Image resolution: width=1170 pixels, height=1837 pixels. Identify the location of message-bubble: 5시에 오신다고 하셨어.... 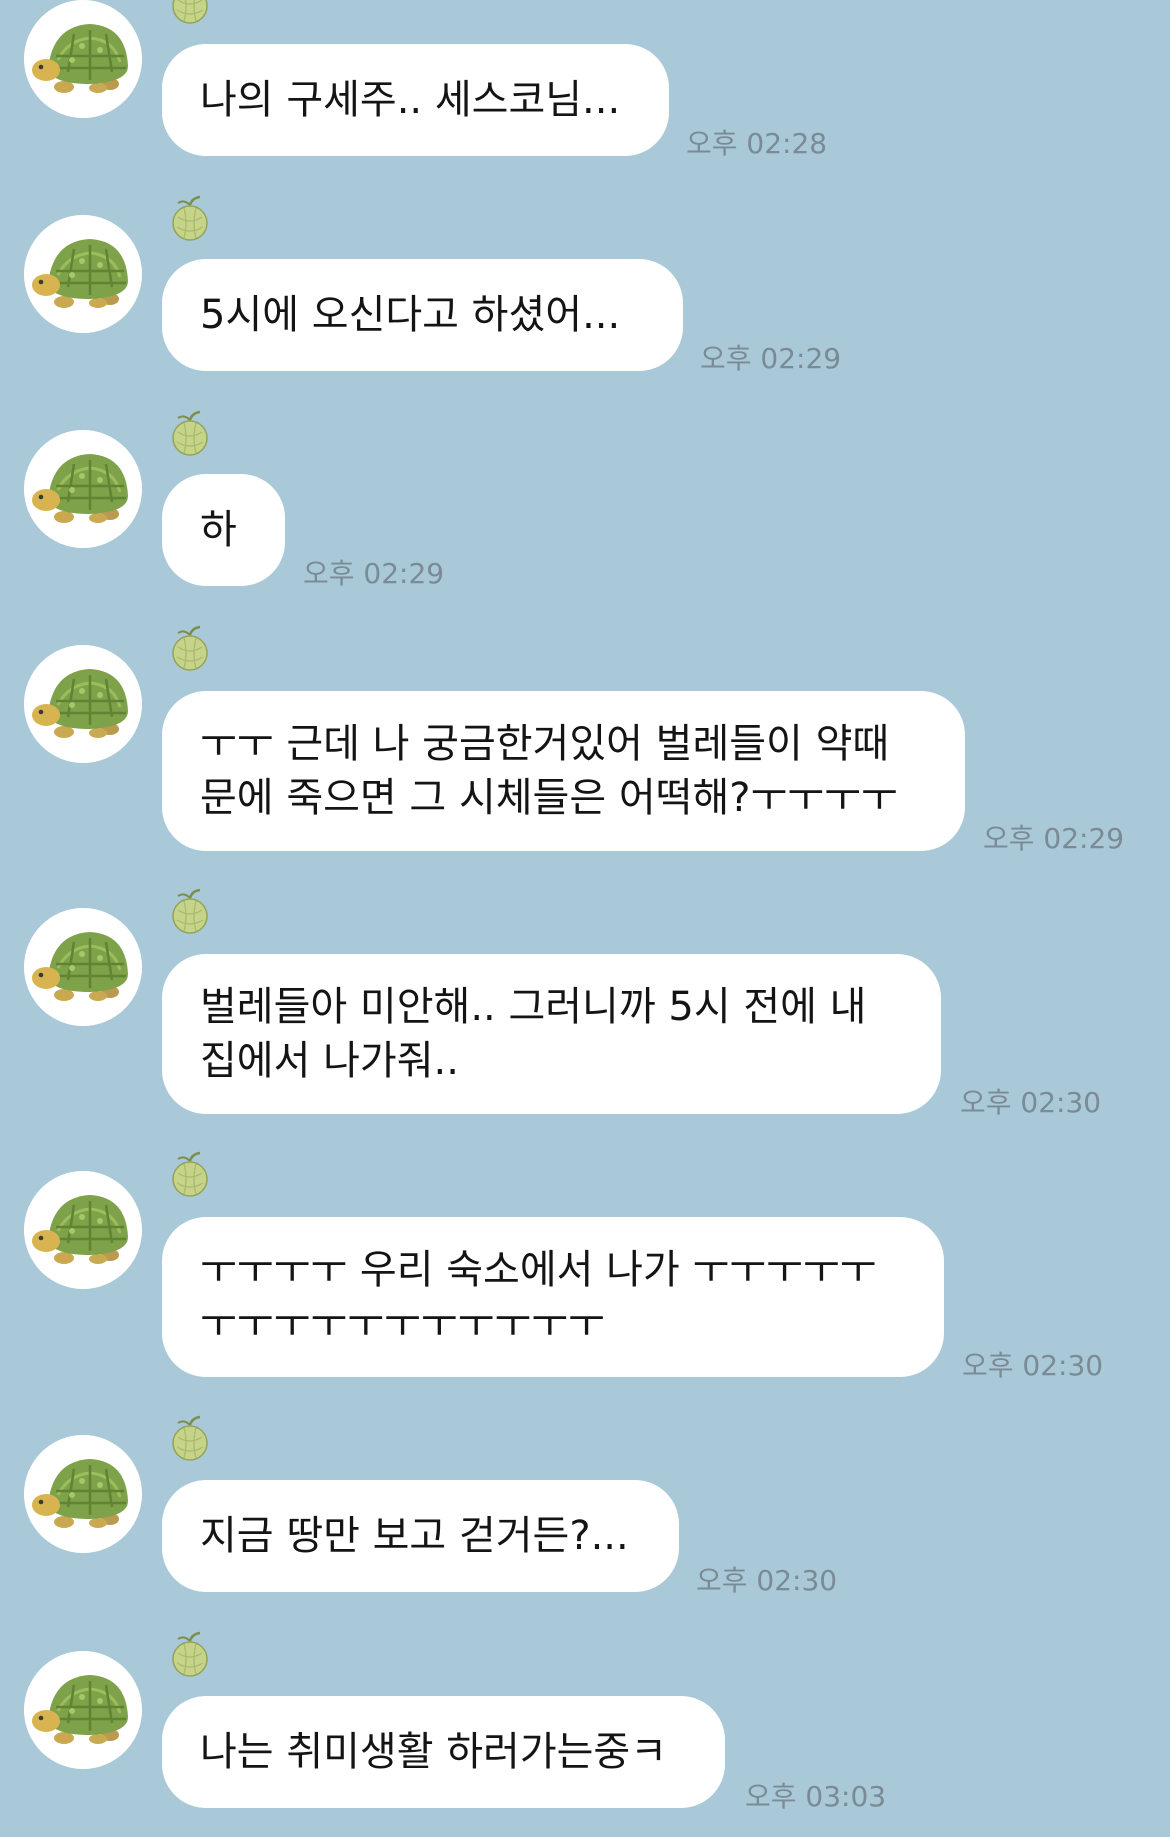
(422, 315).